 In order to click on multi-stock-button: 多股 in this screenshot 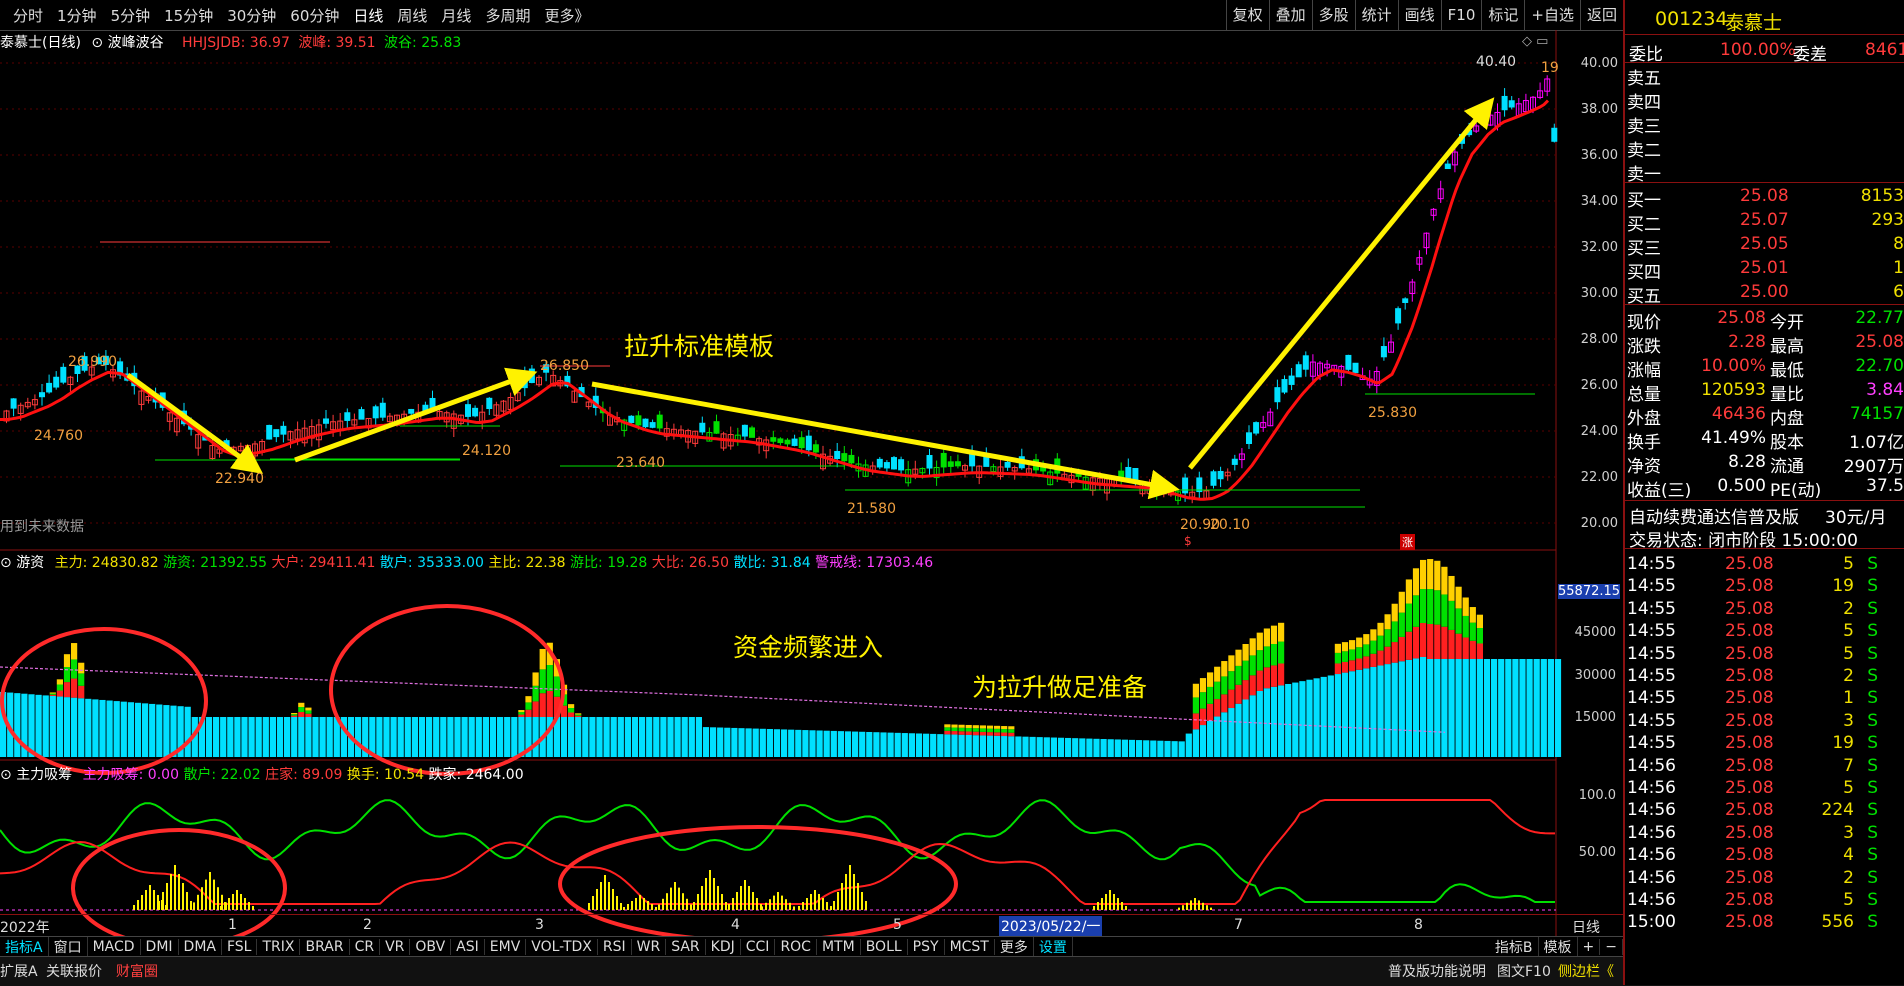, I will do `click(1333, 15)`.